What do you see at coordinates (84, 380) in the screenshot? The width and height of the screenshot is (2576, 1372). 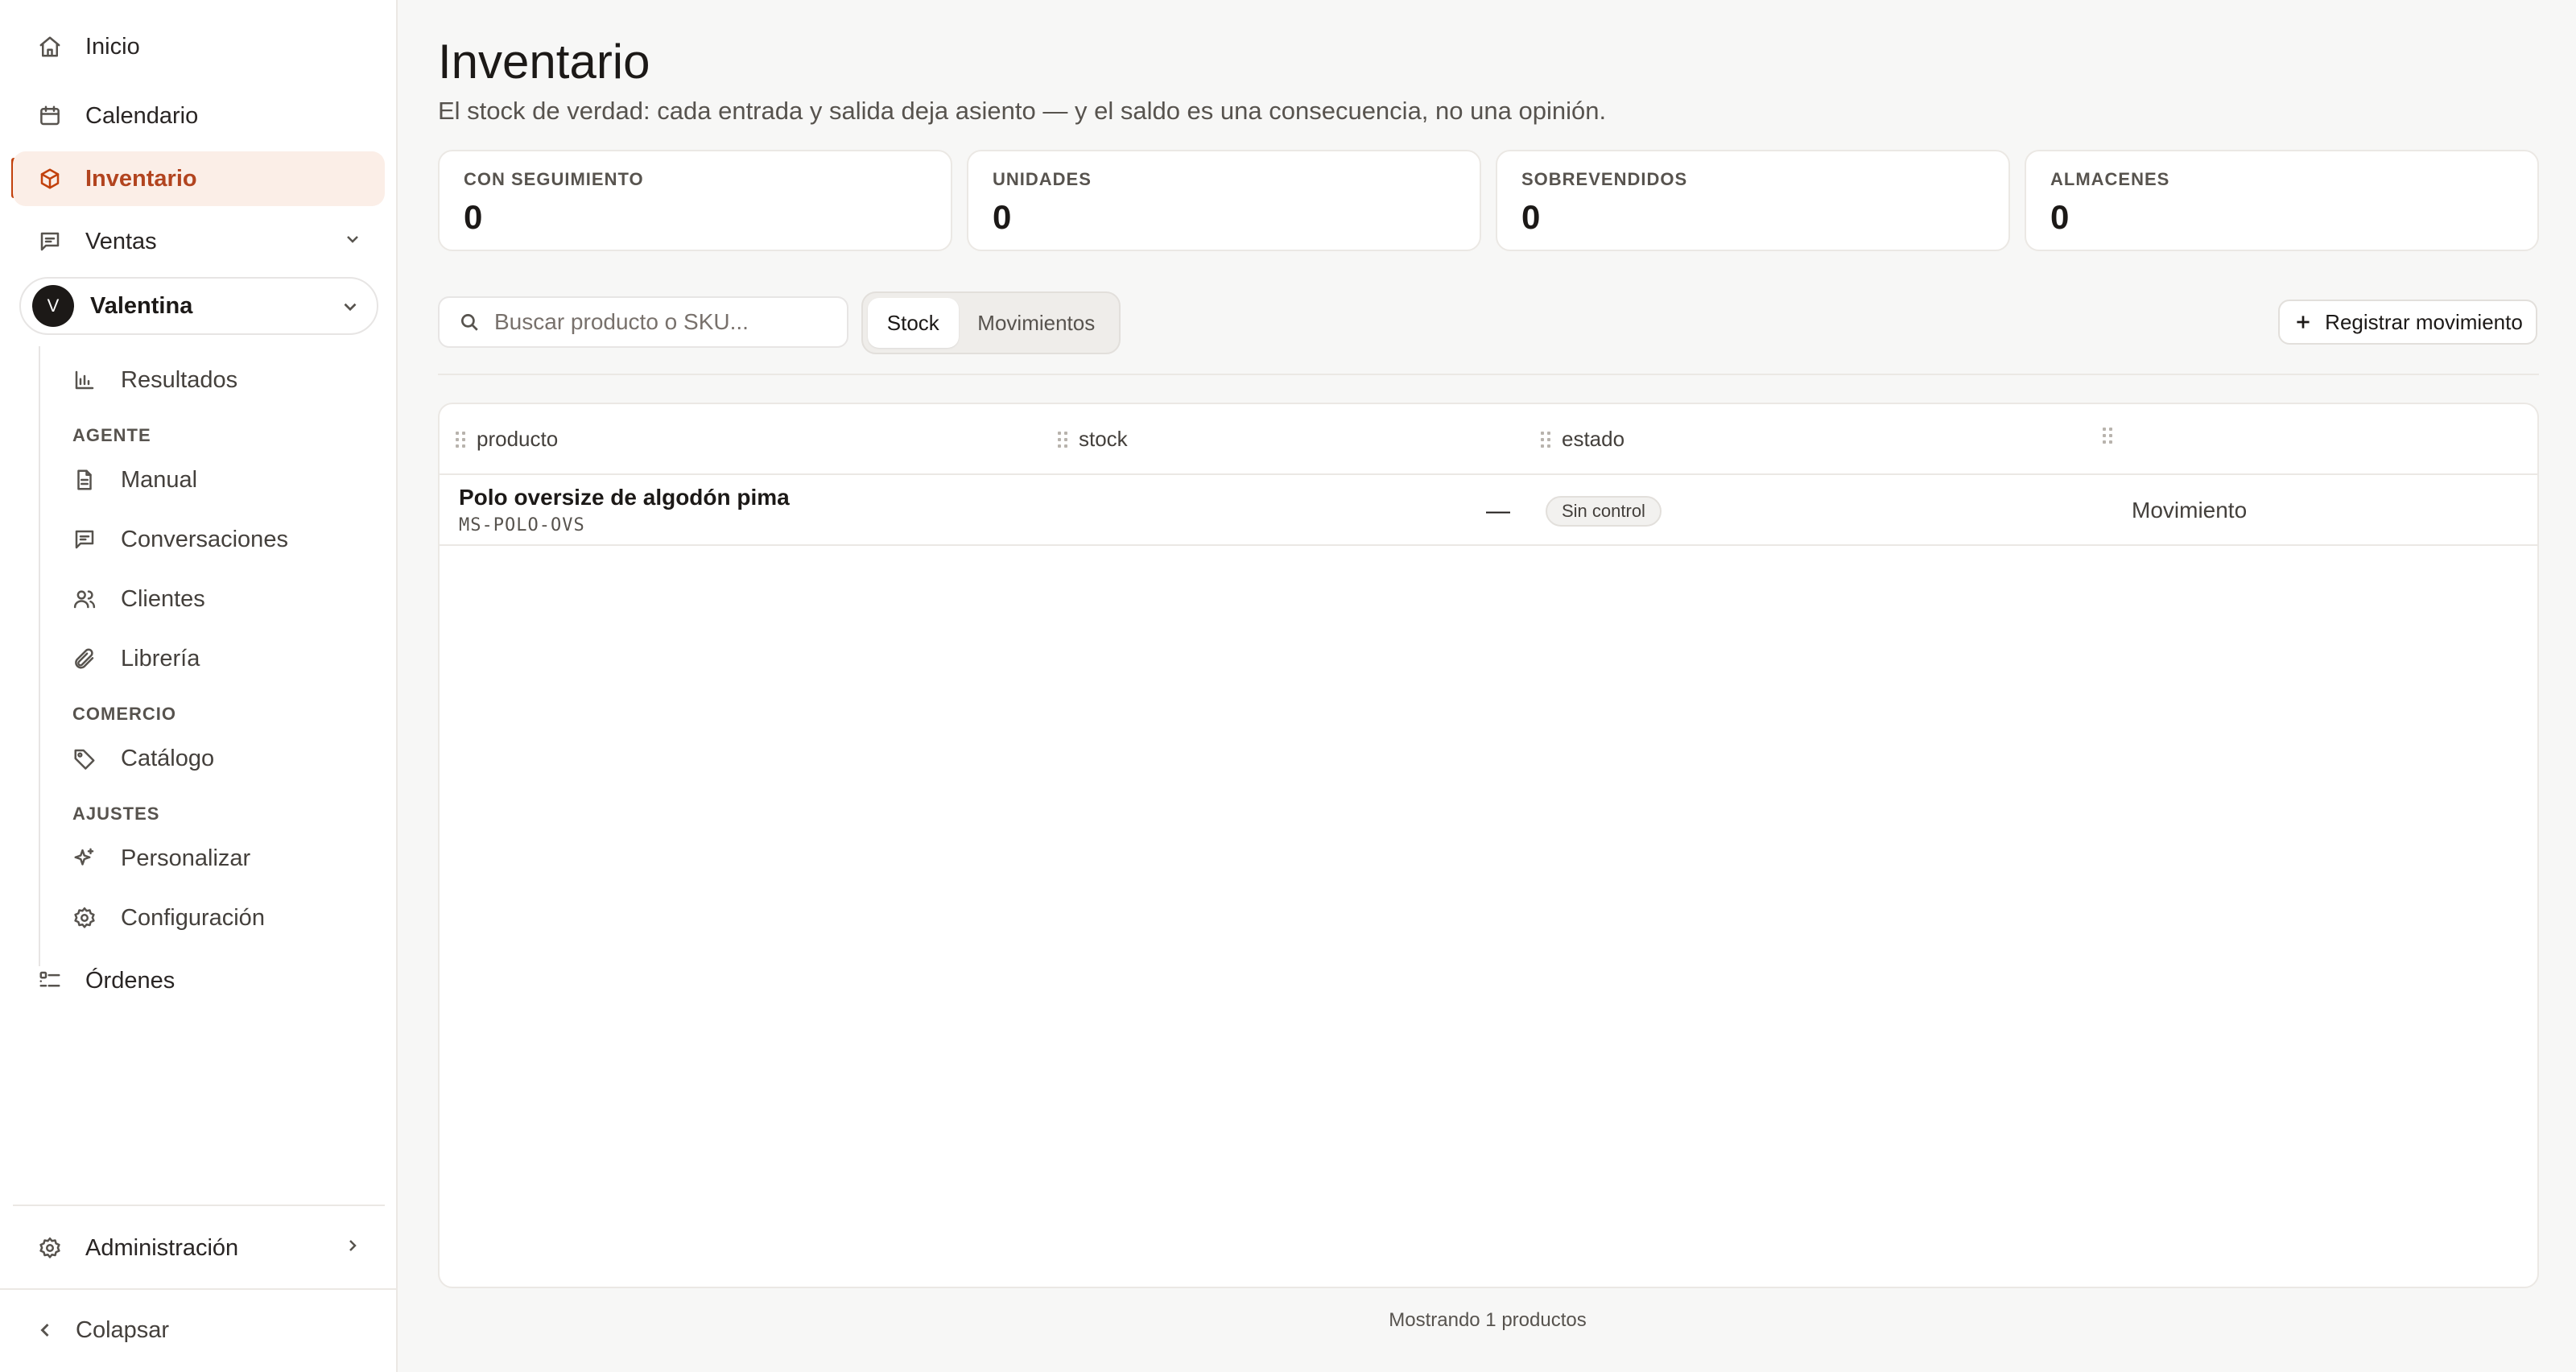 I see `bar-chart-icon` at bounding box center [84, 380].